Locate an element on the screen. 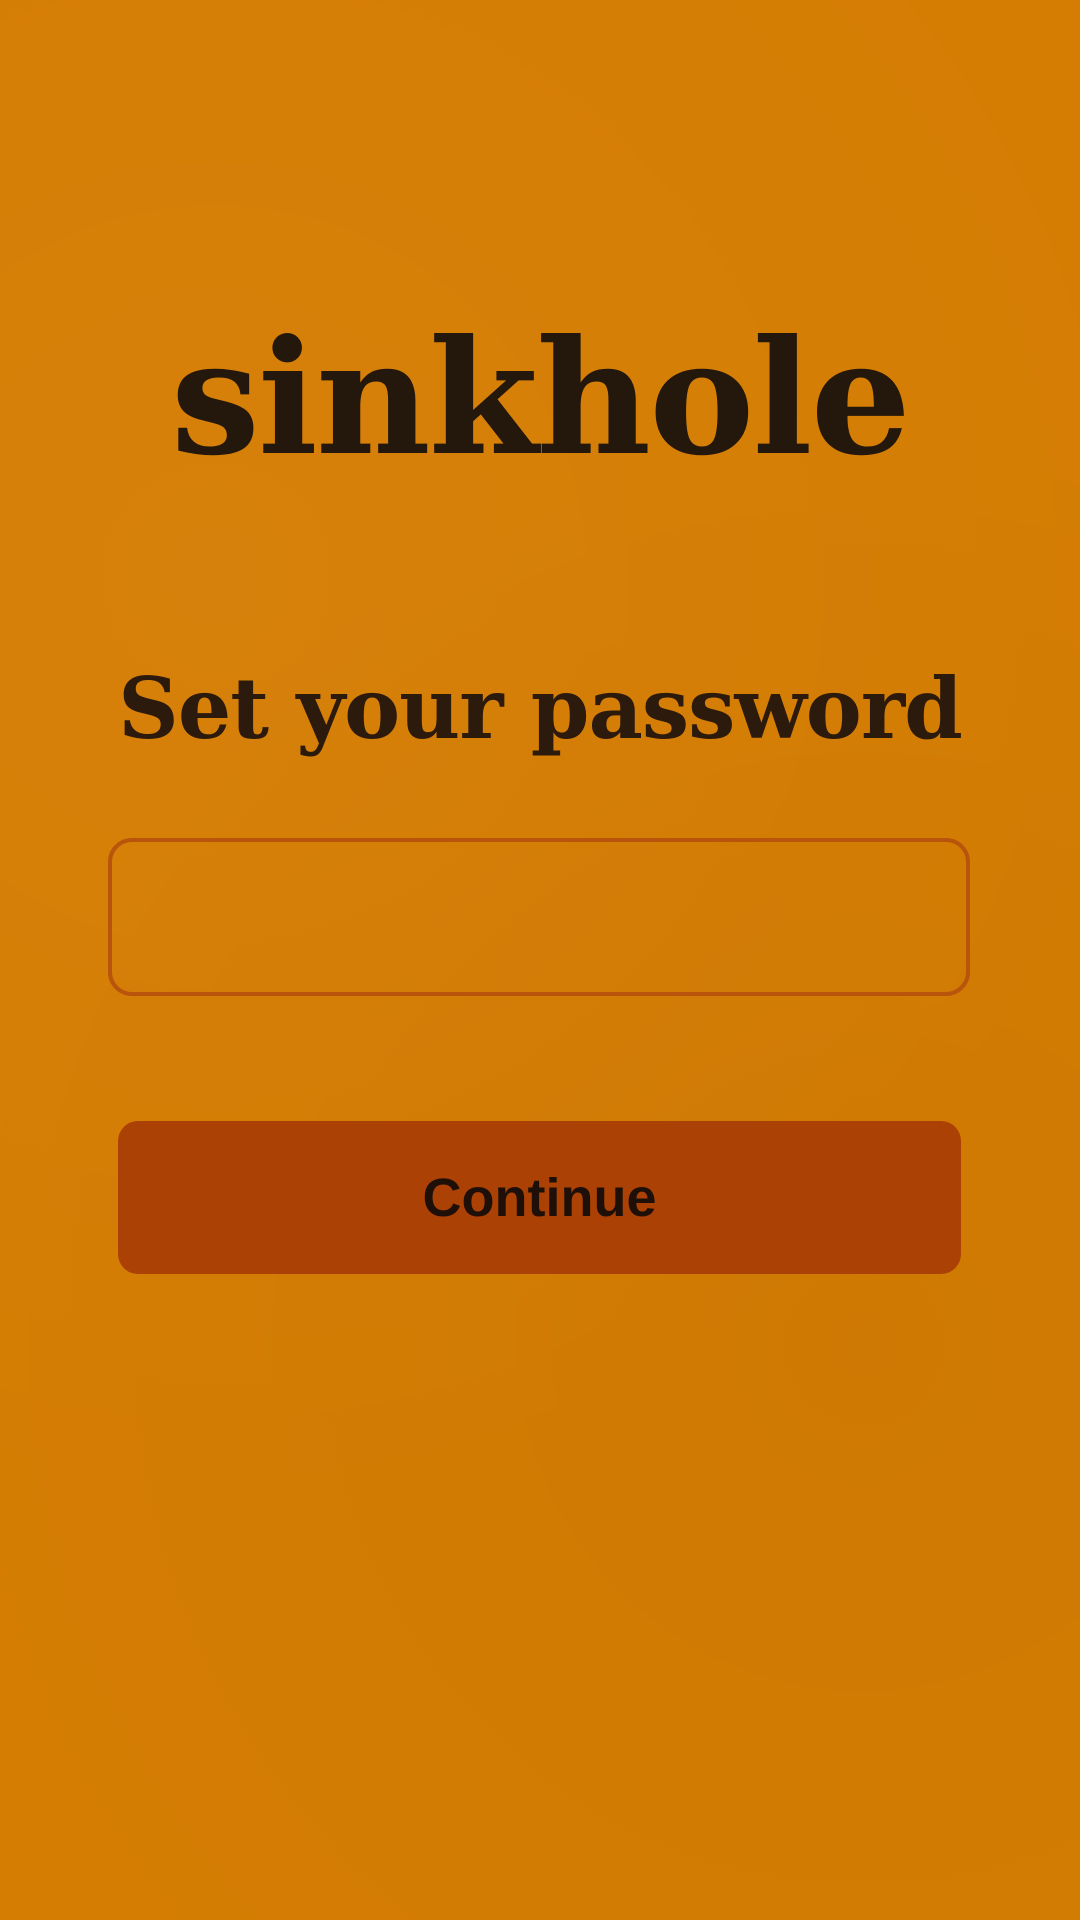 Image resolution: width=1080 pixels, height=1920 pixels. page-title: Set your password is located at coordinates (540, 708).